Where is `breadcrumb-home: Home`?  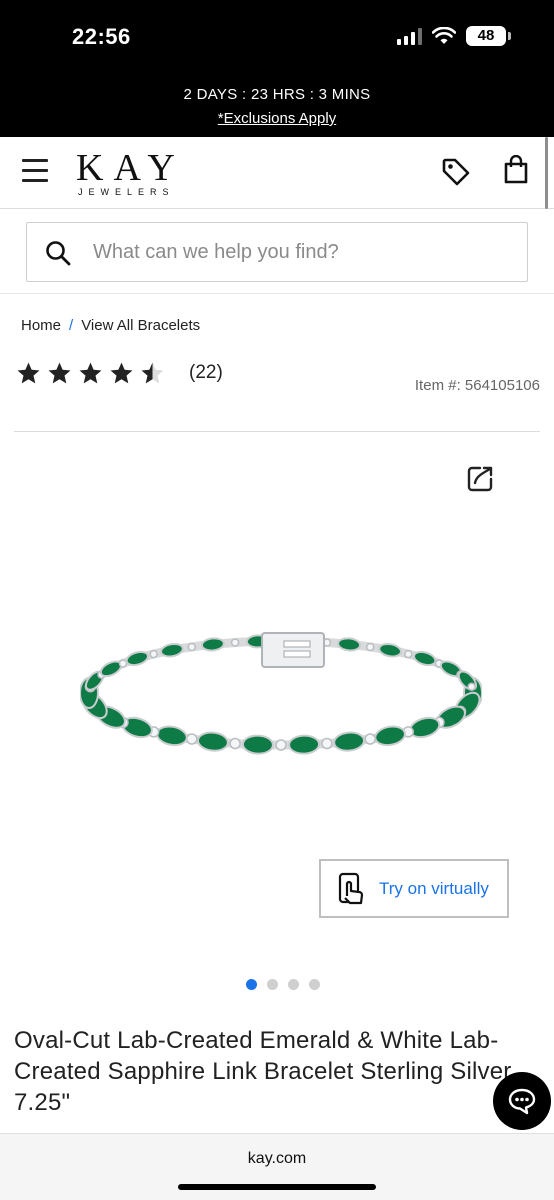 breadcrumb-home: Home is located at coordinates (41, 325).